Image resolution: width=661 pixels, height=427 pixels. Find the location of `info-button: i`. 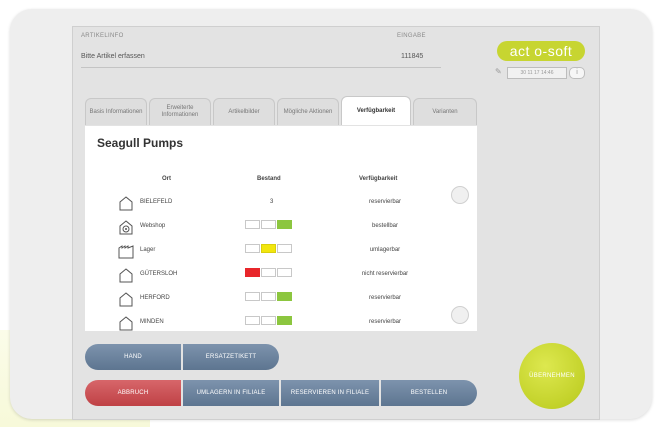

info-button: i is located at coordinates (577, 73).